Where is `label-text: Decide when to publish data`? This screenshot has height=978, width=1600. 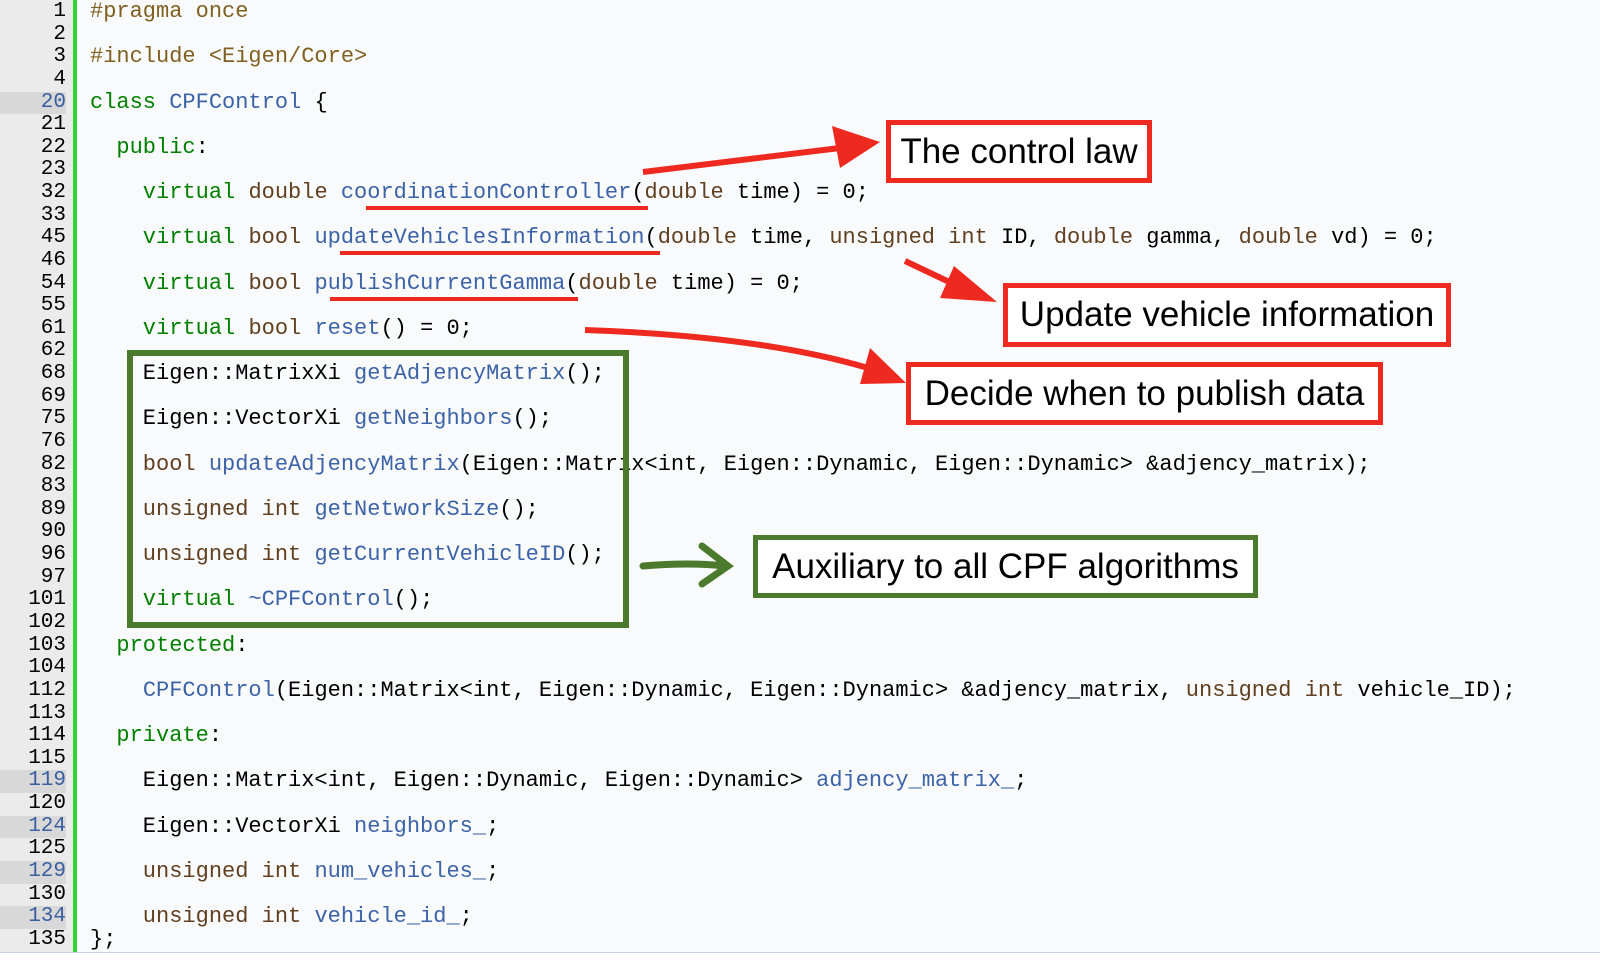
label-text: Decide when to publish data is located at coordinates (1144, 393).